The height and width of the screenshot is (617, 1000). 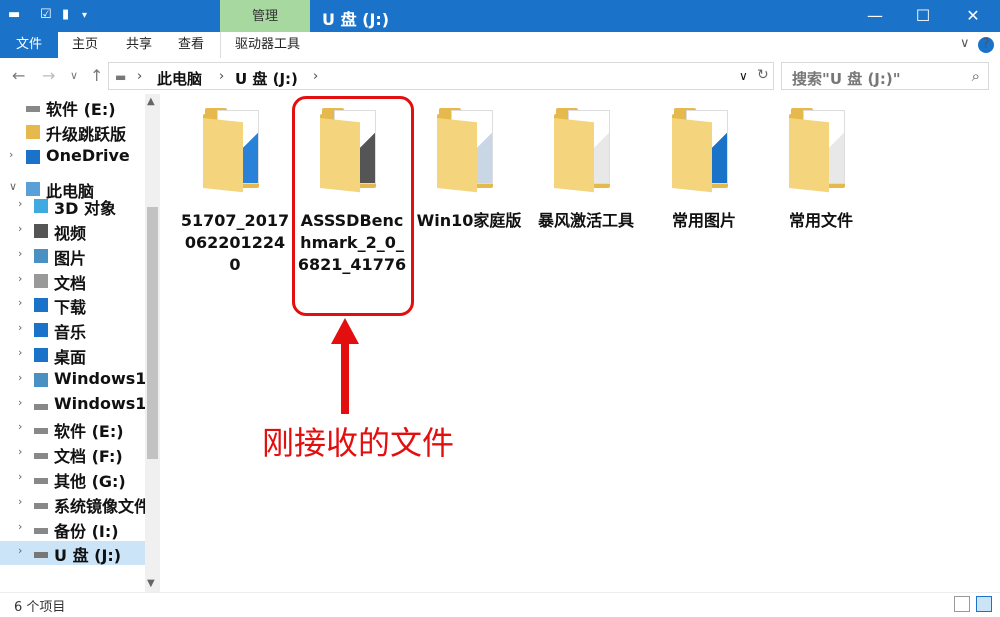 What do you see at coordinates (70, 308) in the screenshot?
I see `sidebar-item-label: 下载` at bounding box center [70, 308].